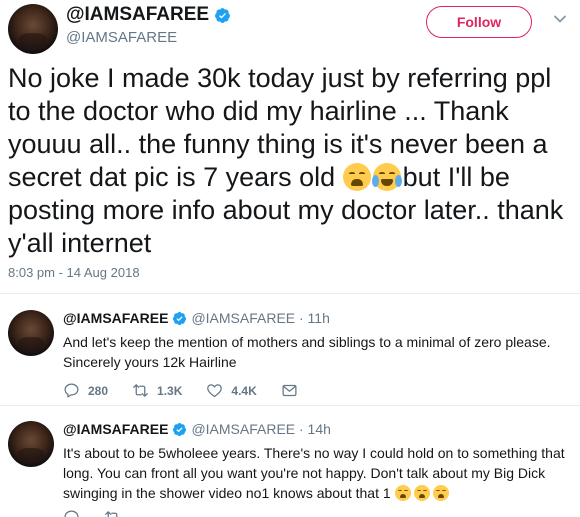 The width and height of the screenshot is (580, 517). Describe the element at coordinates (170, 390) in the screenshot. I see `retweet-count: 1.3K` at that location.